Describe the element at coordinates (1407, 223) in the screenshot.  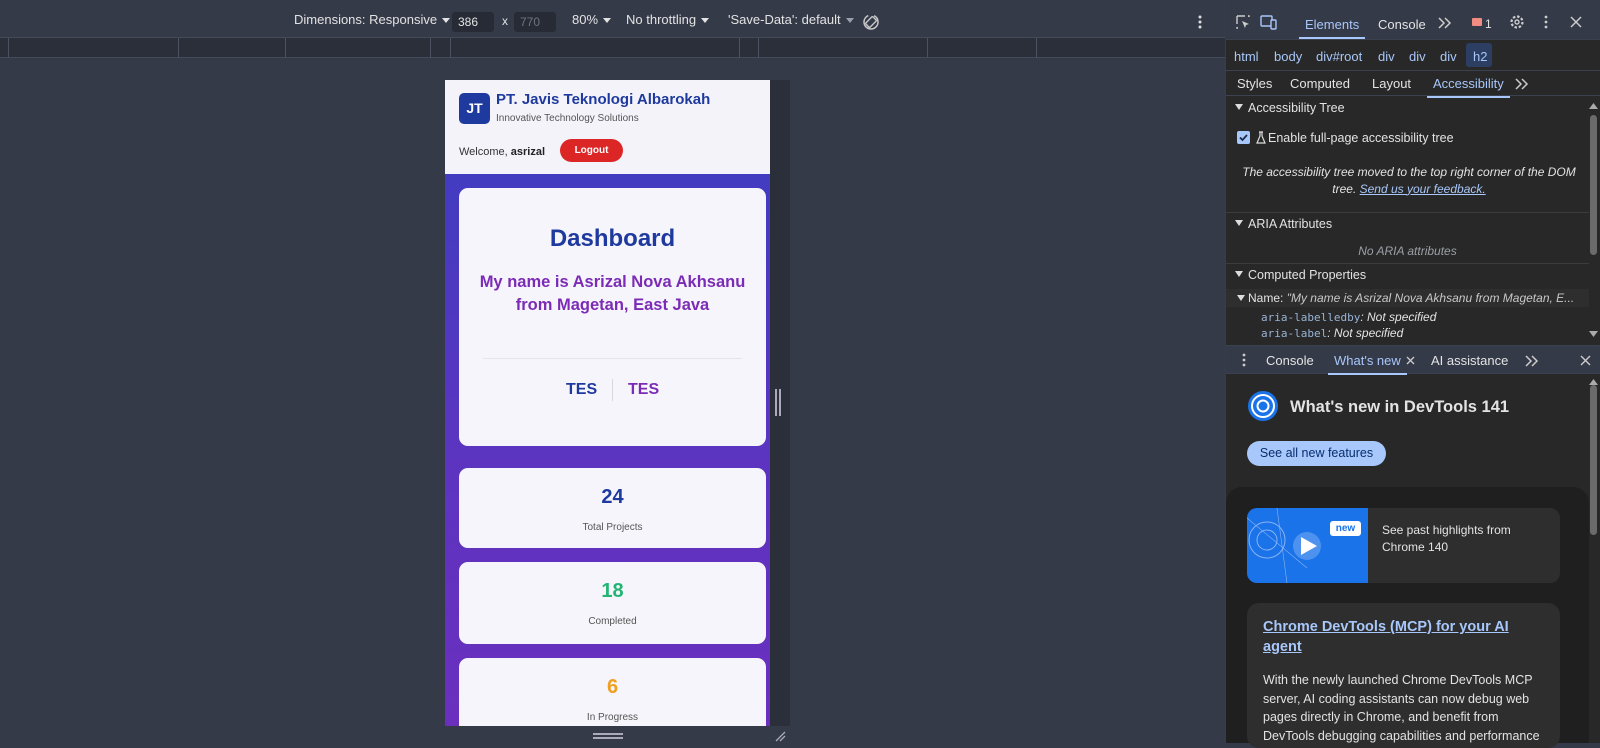
I see `aria-attributes-section: ARIA Attributes` at that location.